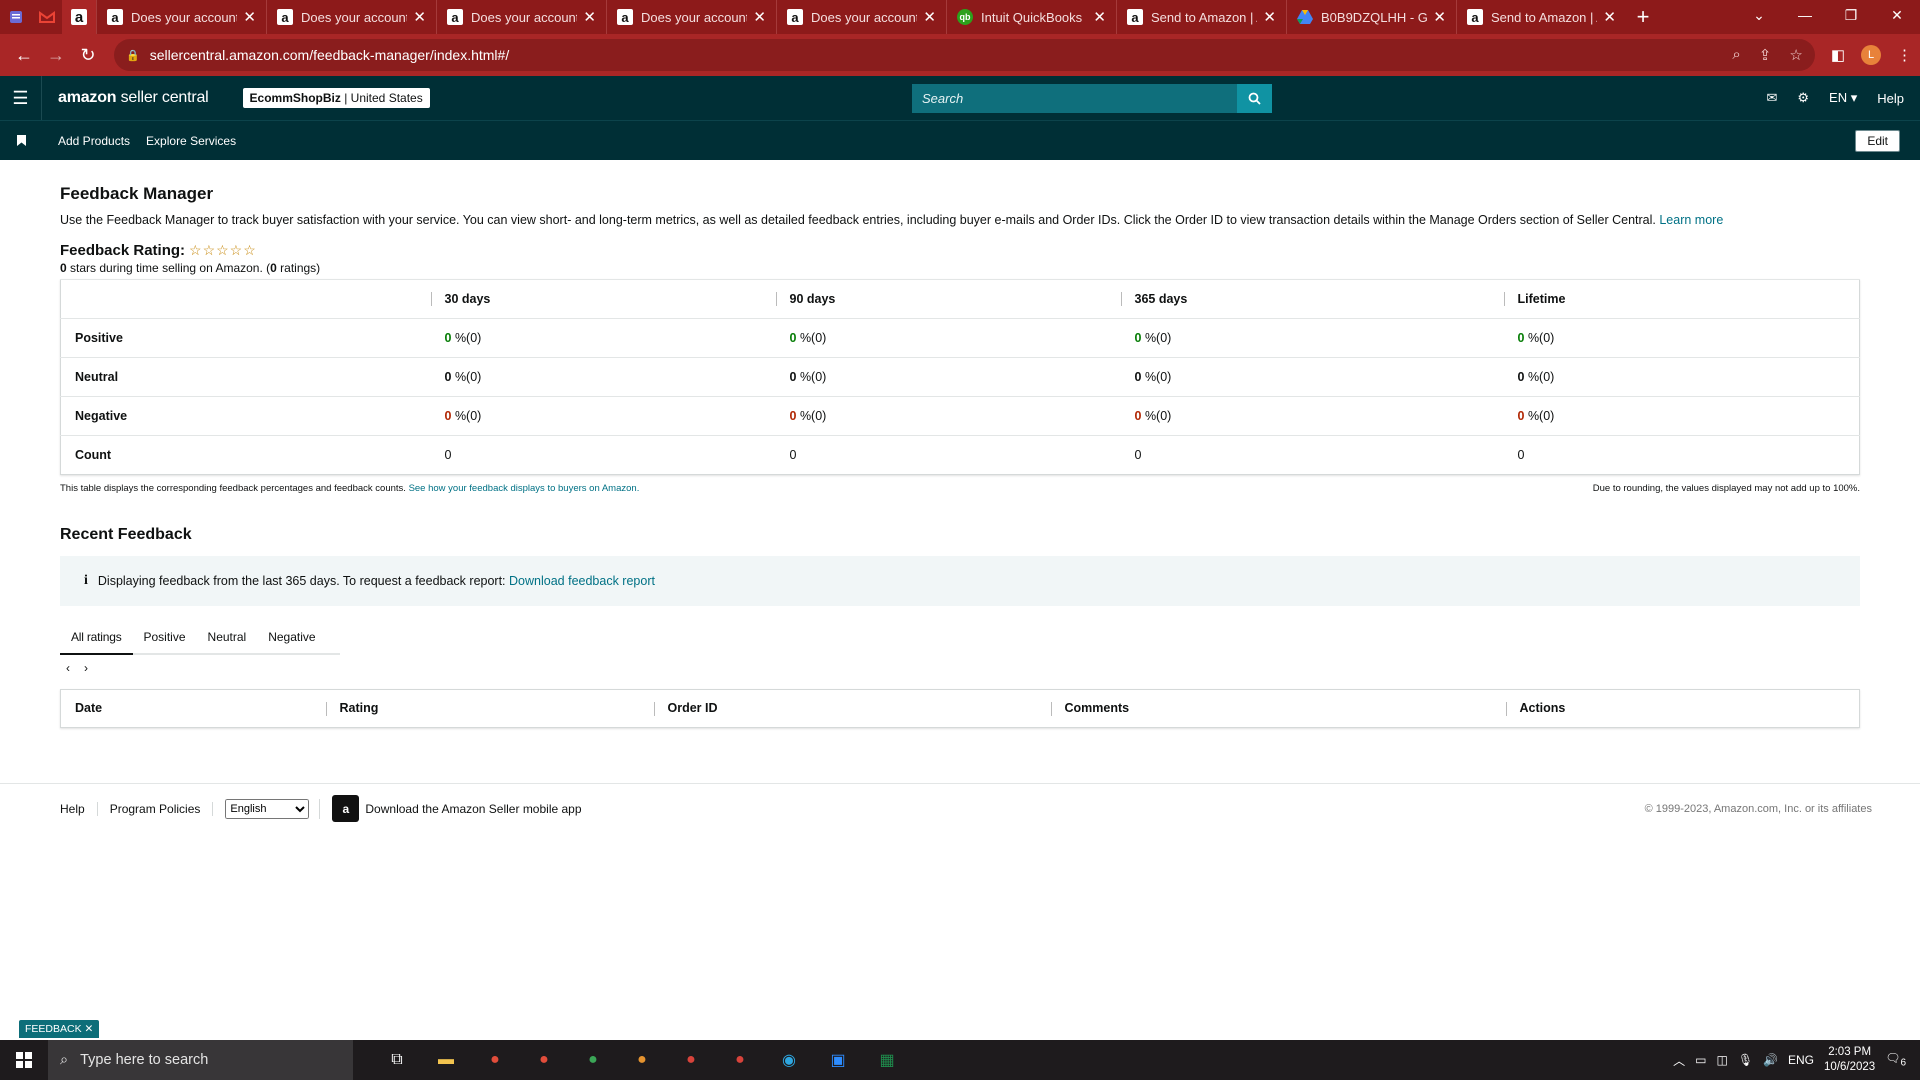 This screenshot has width=1920, height=1080. Describe the element at coordinates (133, 55) in the screenshot. I see `lock-icon: 🔒` at that location.